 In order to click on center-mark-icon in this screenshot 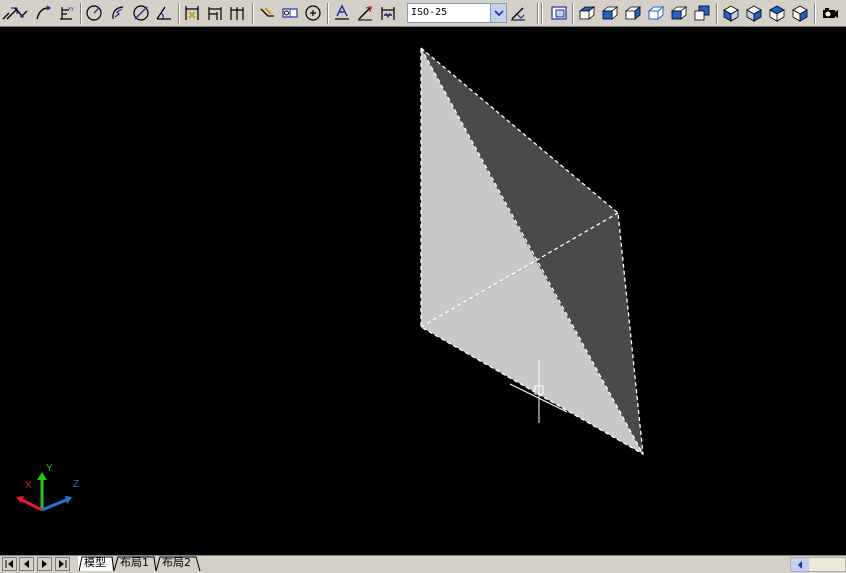, I will do `click(313, 13)`.